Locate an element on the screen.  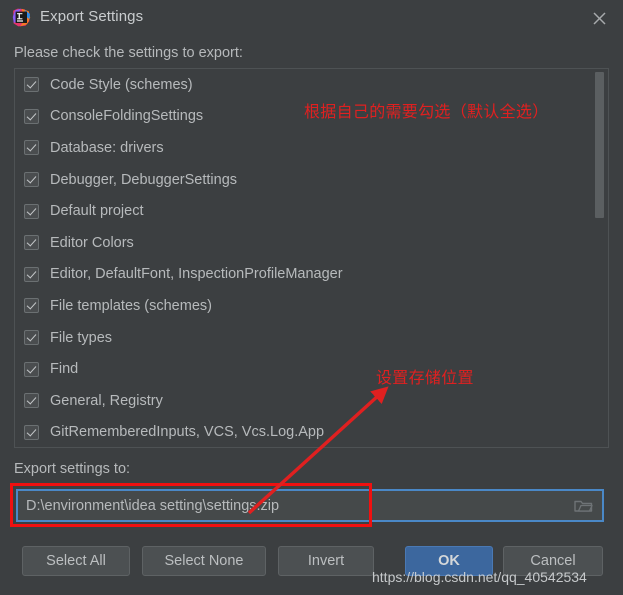
list-item: General, Registry is located at coordinates (304, 401).